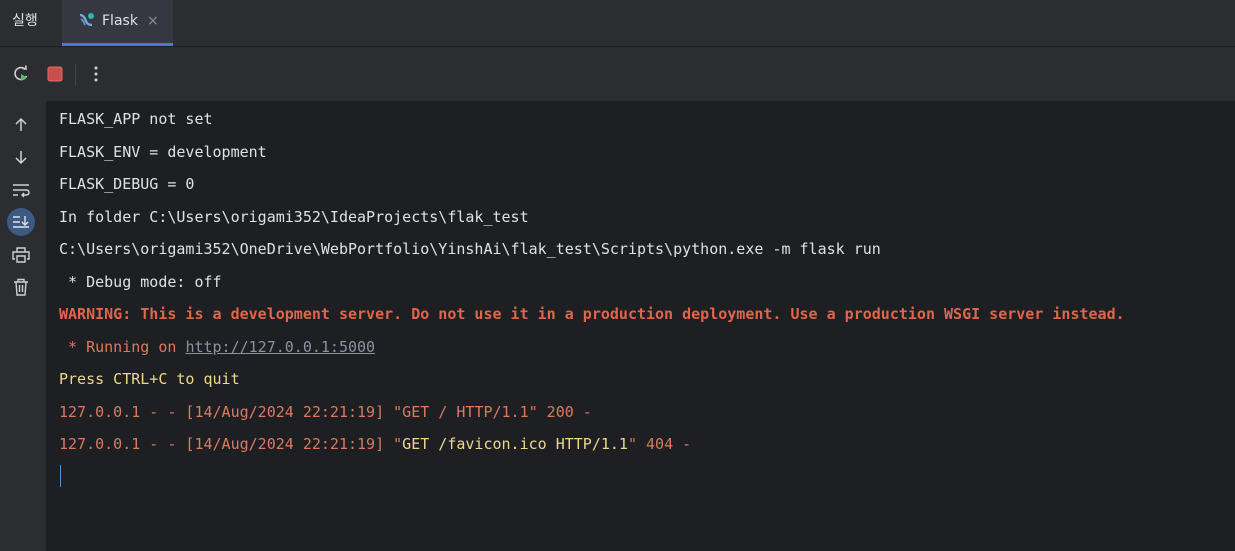 The height and width of the screenshot is (551, 1235). I want to click on arrow-up-icon, so click(21, 124).